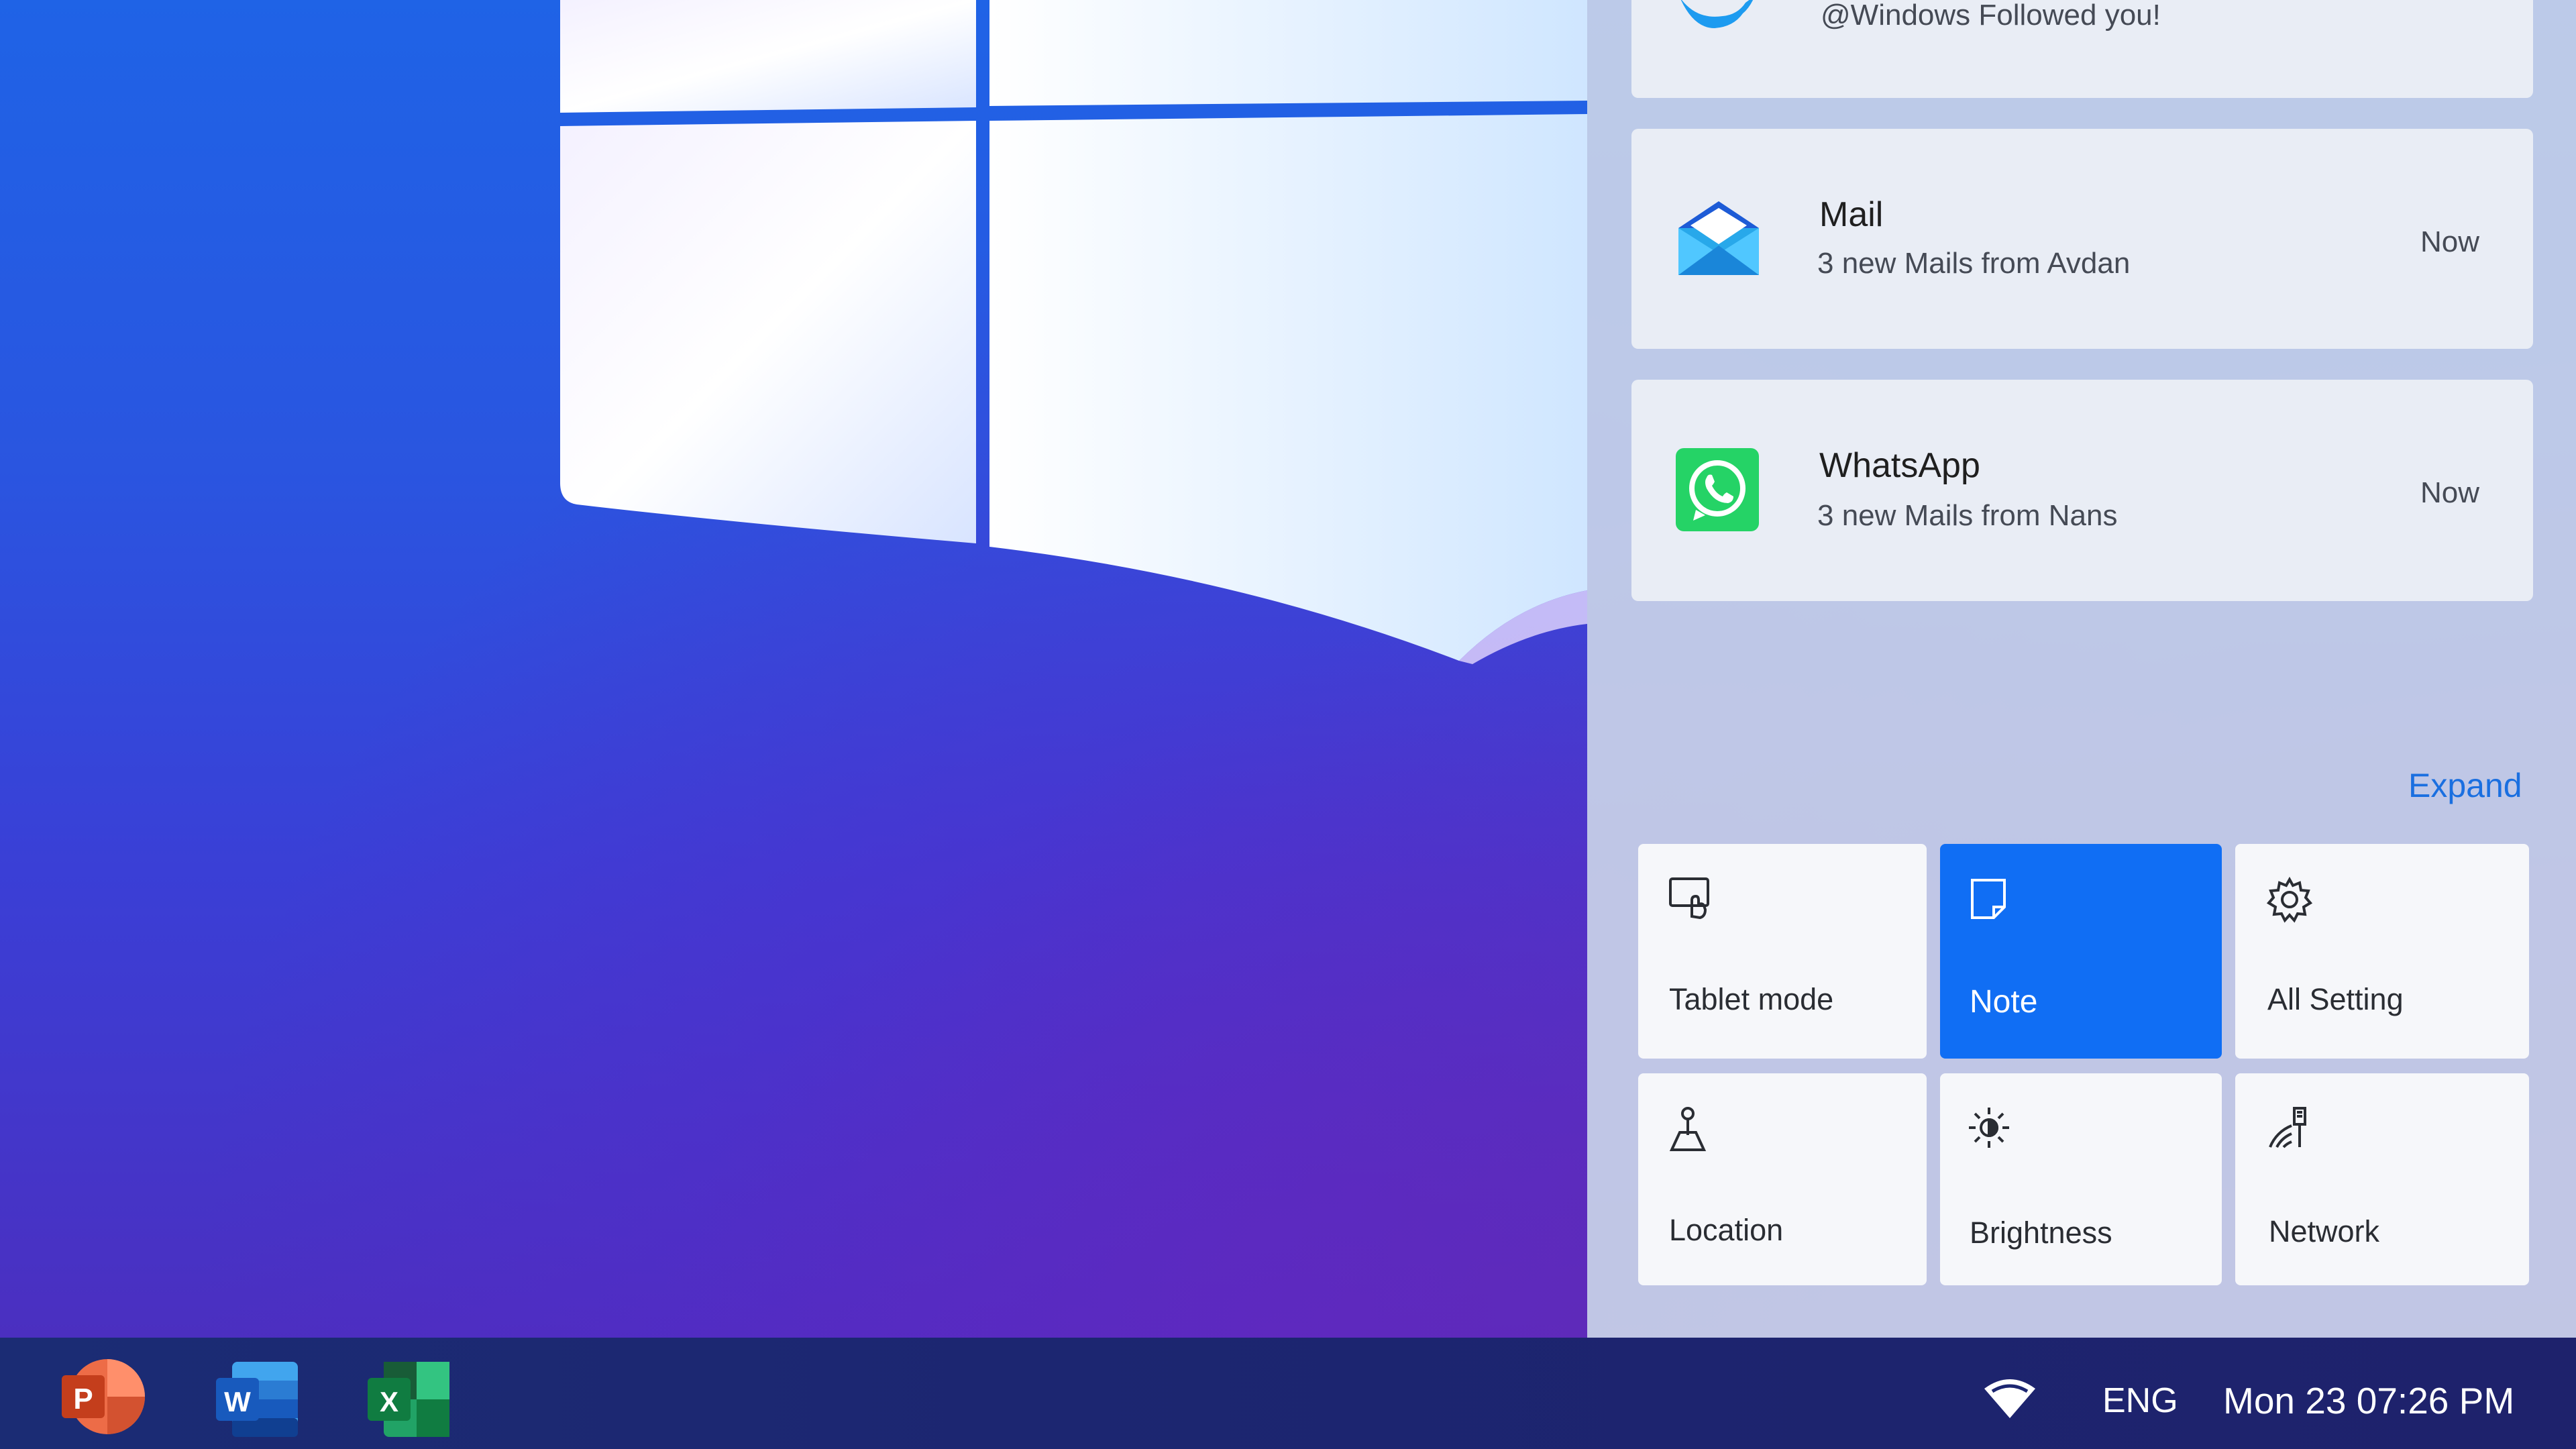 Image resolution: width=2576 pixels, height=1449 pixels. I want to click on powerpoint-icon: P, so click(103, 1400).